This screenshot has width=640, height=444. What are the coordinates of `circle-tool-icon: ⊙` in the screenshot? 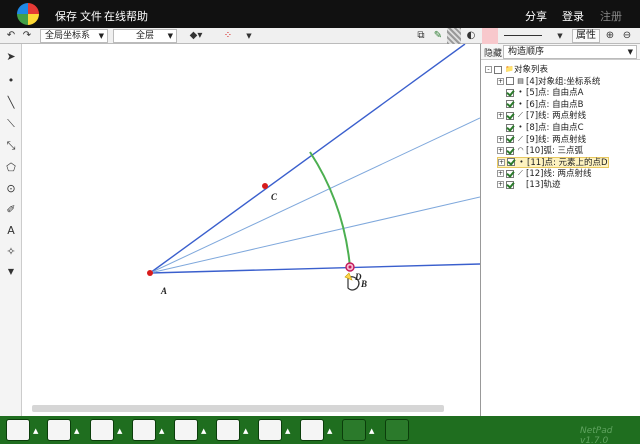 It's located at (11, 188).